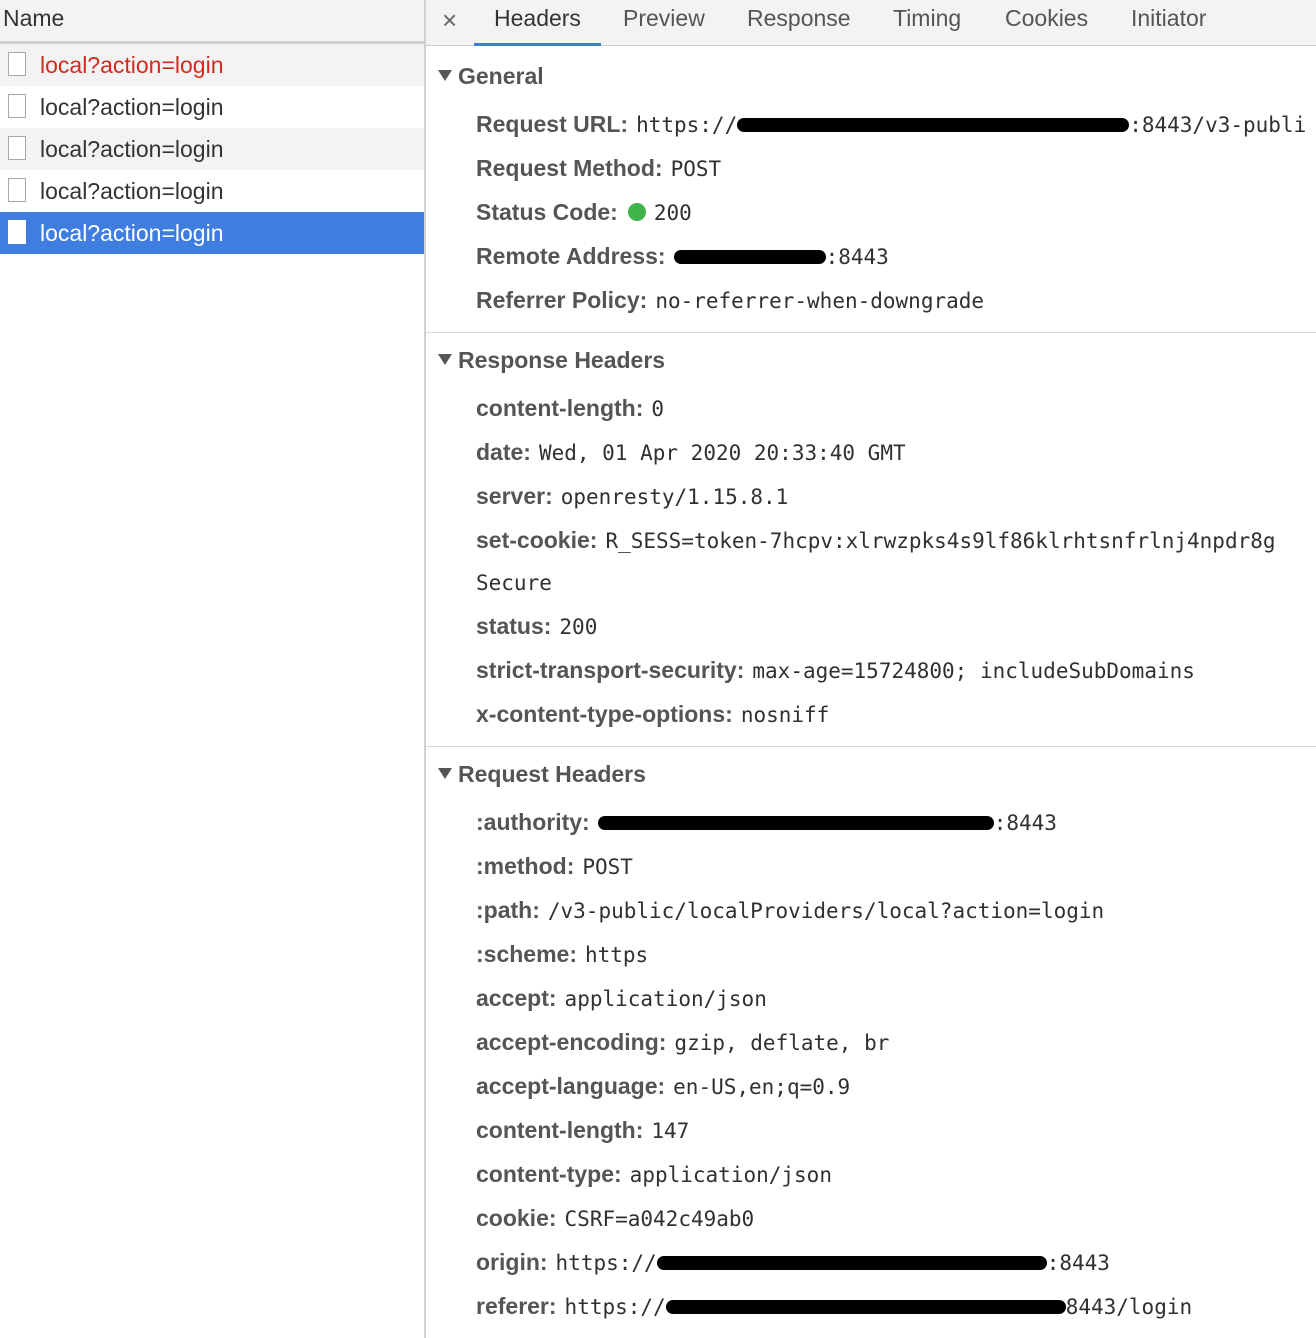 The image size is (1316, 1338). I want to click on close-icon: ×, so click(449, 20).